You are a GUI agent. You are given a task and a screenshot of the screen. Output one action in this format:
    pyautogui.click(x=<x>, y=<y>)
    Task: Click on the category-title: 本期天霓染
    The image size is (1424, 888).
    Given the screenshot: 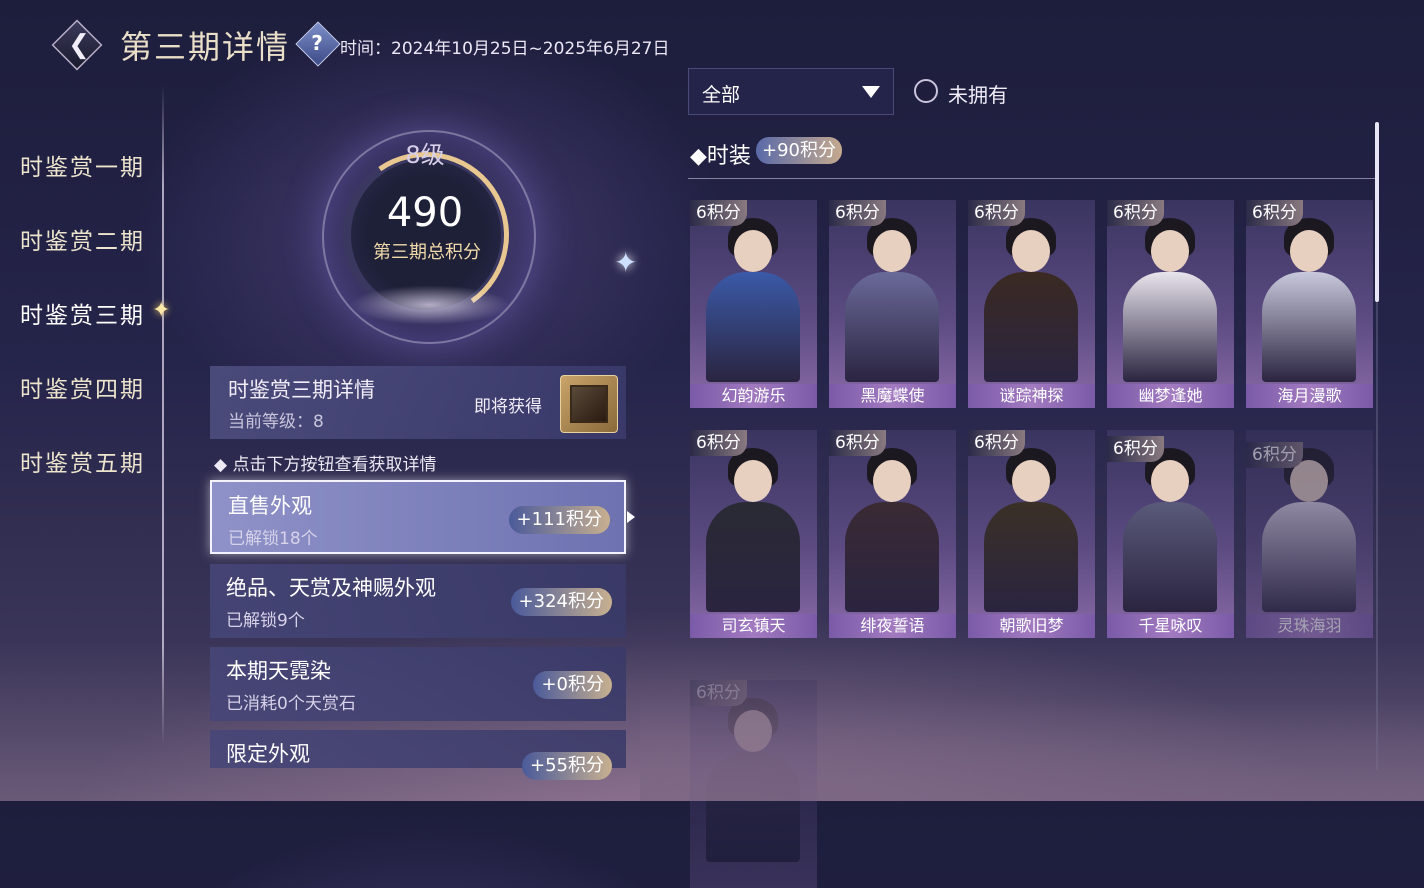 What is the action you would take?
    pyautogui.click(x=278, y=671)
    